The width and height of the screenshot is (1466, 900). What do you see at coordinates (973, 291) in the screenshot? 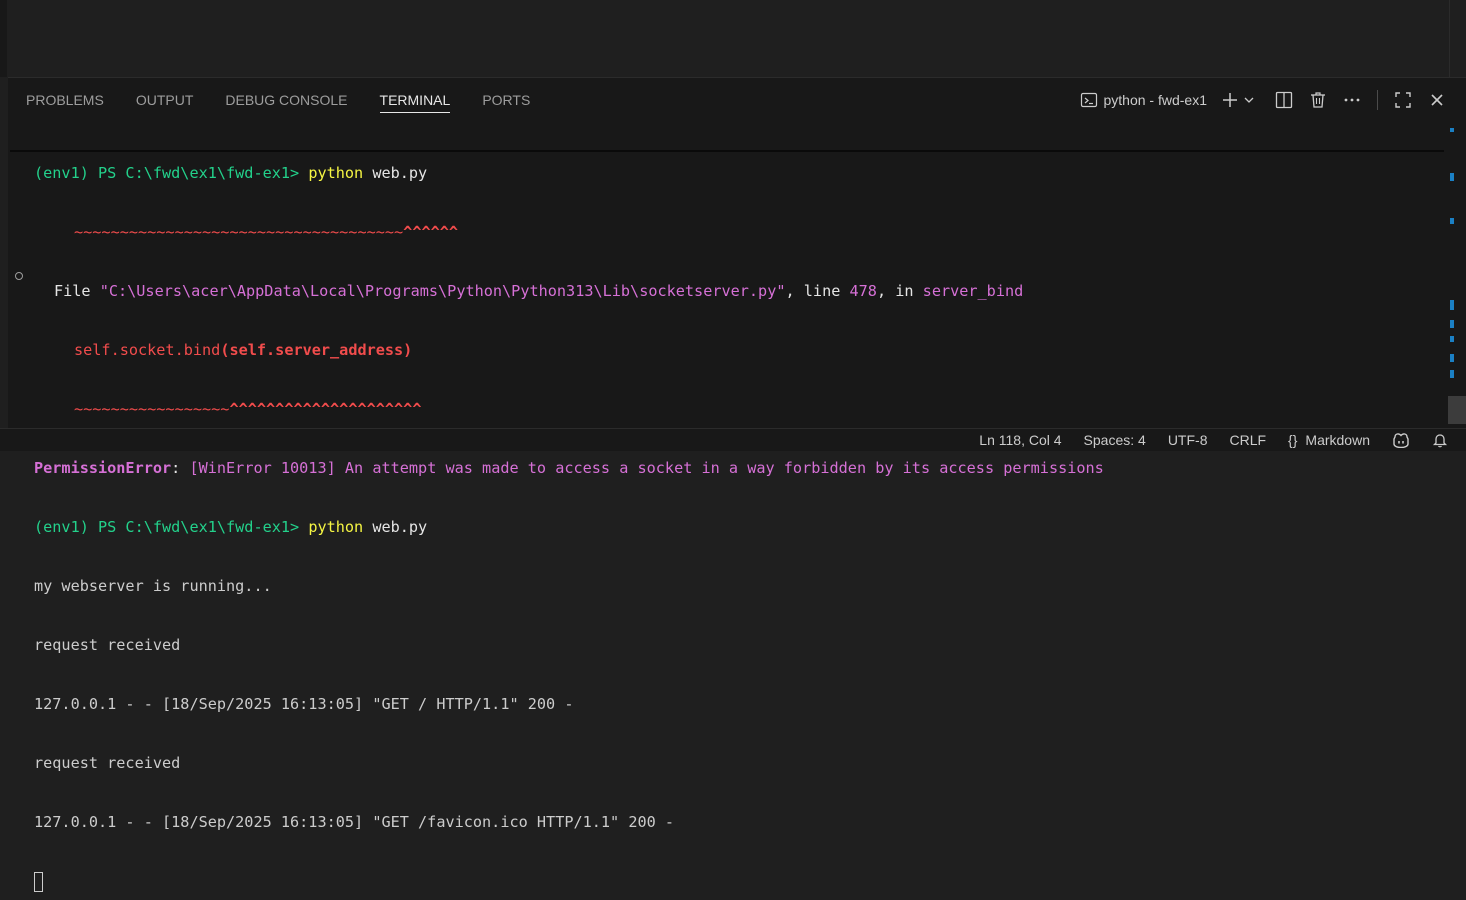
I see `function-name: server_bind` at bounding box center [973, 291].